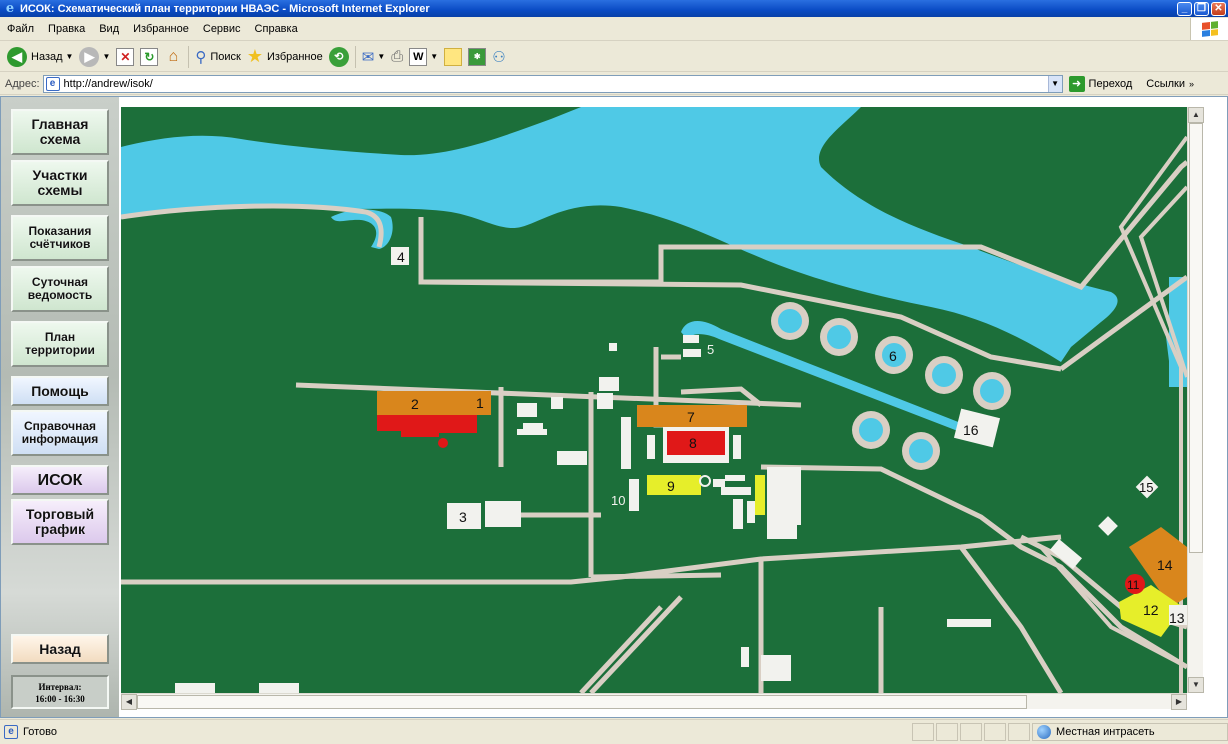 The width and height of the screenshot is (1228, 744). I want to click on search-button: ⚲ Поиск, so click(217, 57).